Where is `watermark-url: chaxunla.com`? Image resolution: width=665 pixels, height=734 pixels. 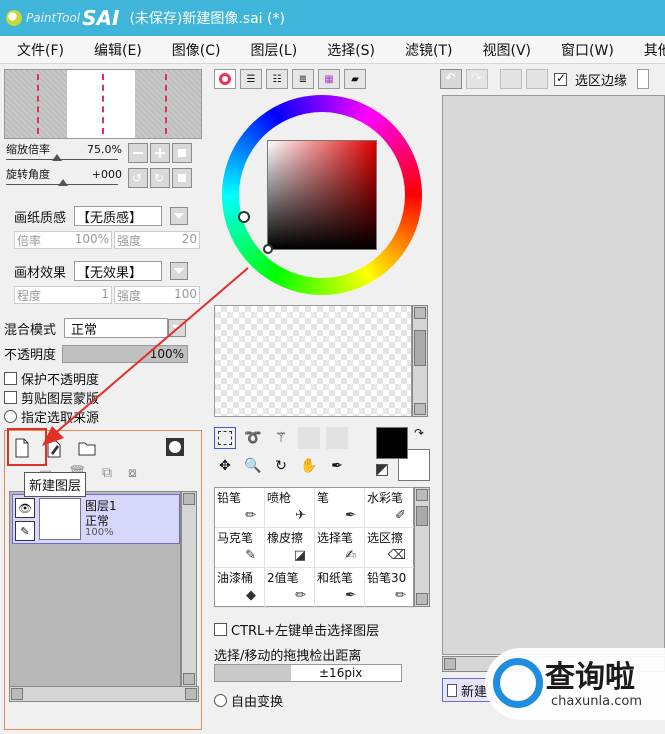 watermark-url: chaxunla.com is located at coordinates (596, 701).